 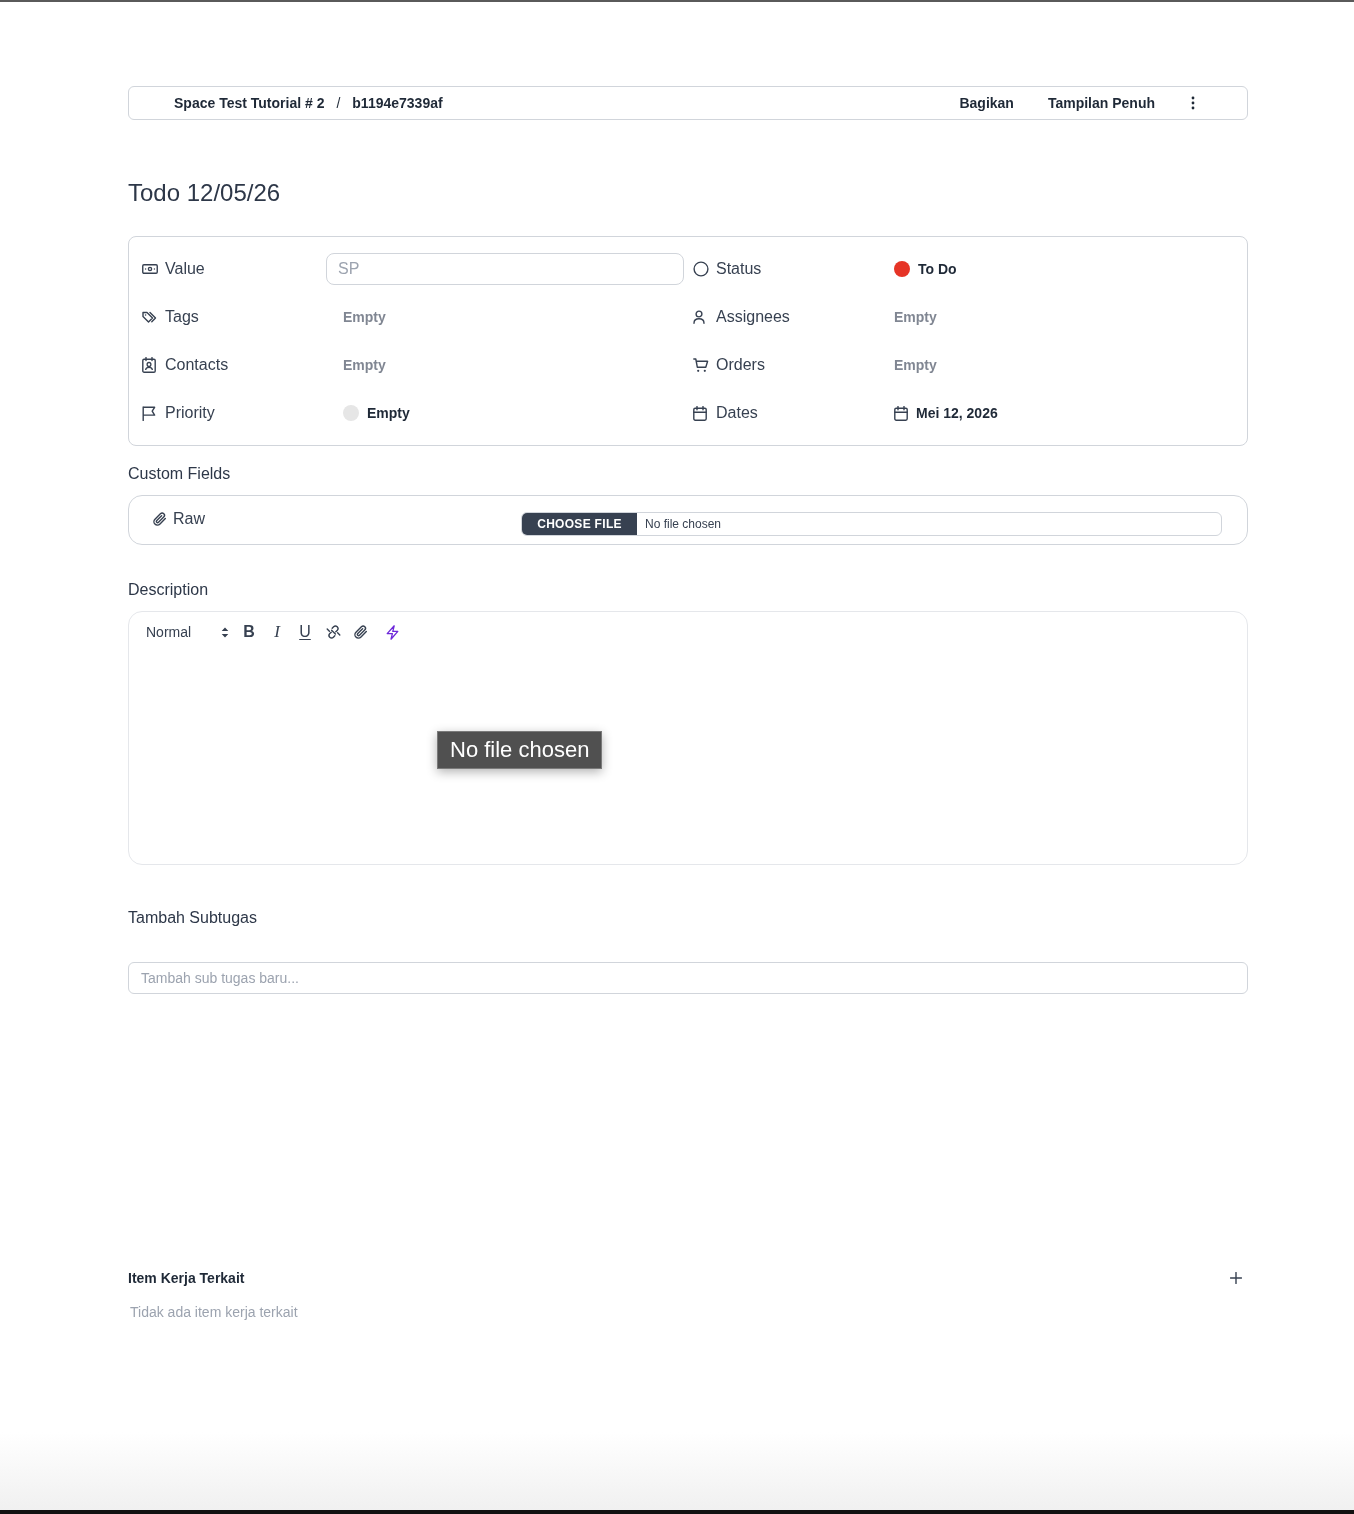 I want to click on tag-icon, so click(x=150, y=317).